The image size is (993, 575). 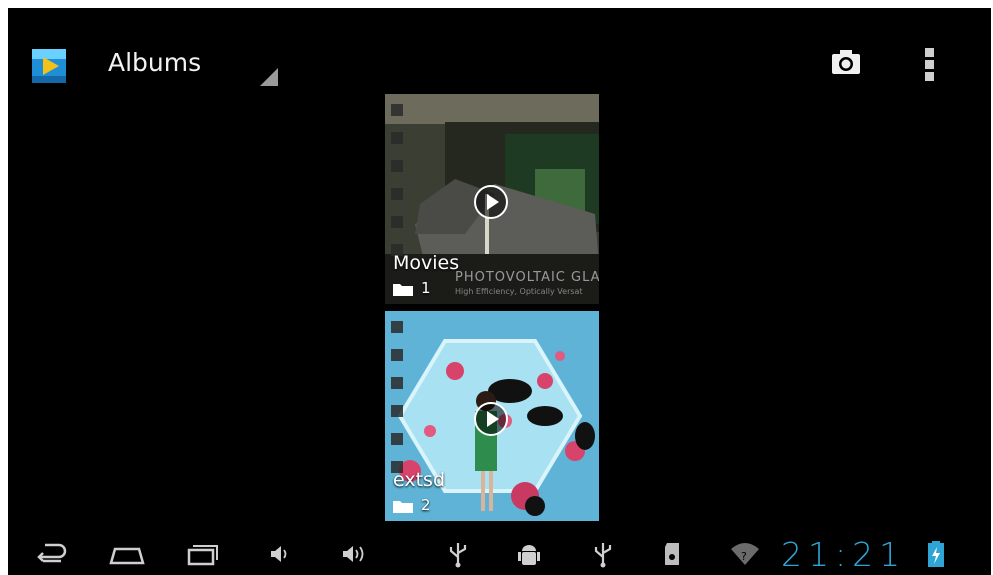 I want to click on dropdown-indicator-icon, so click(x=269, y=77).